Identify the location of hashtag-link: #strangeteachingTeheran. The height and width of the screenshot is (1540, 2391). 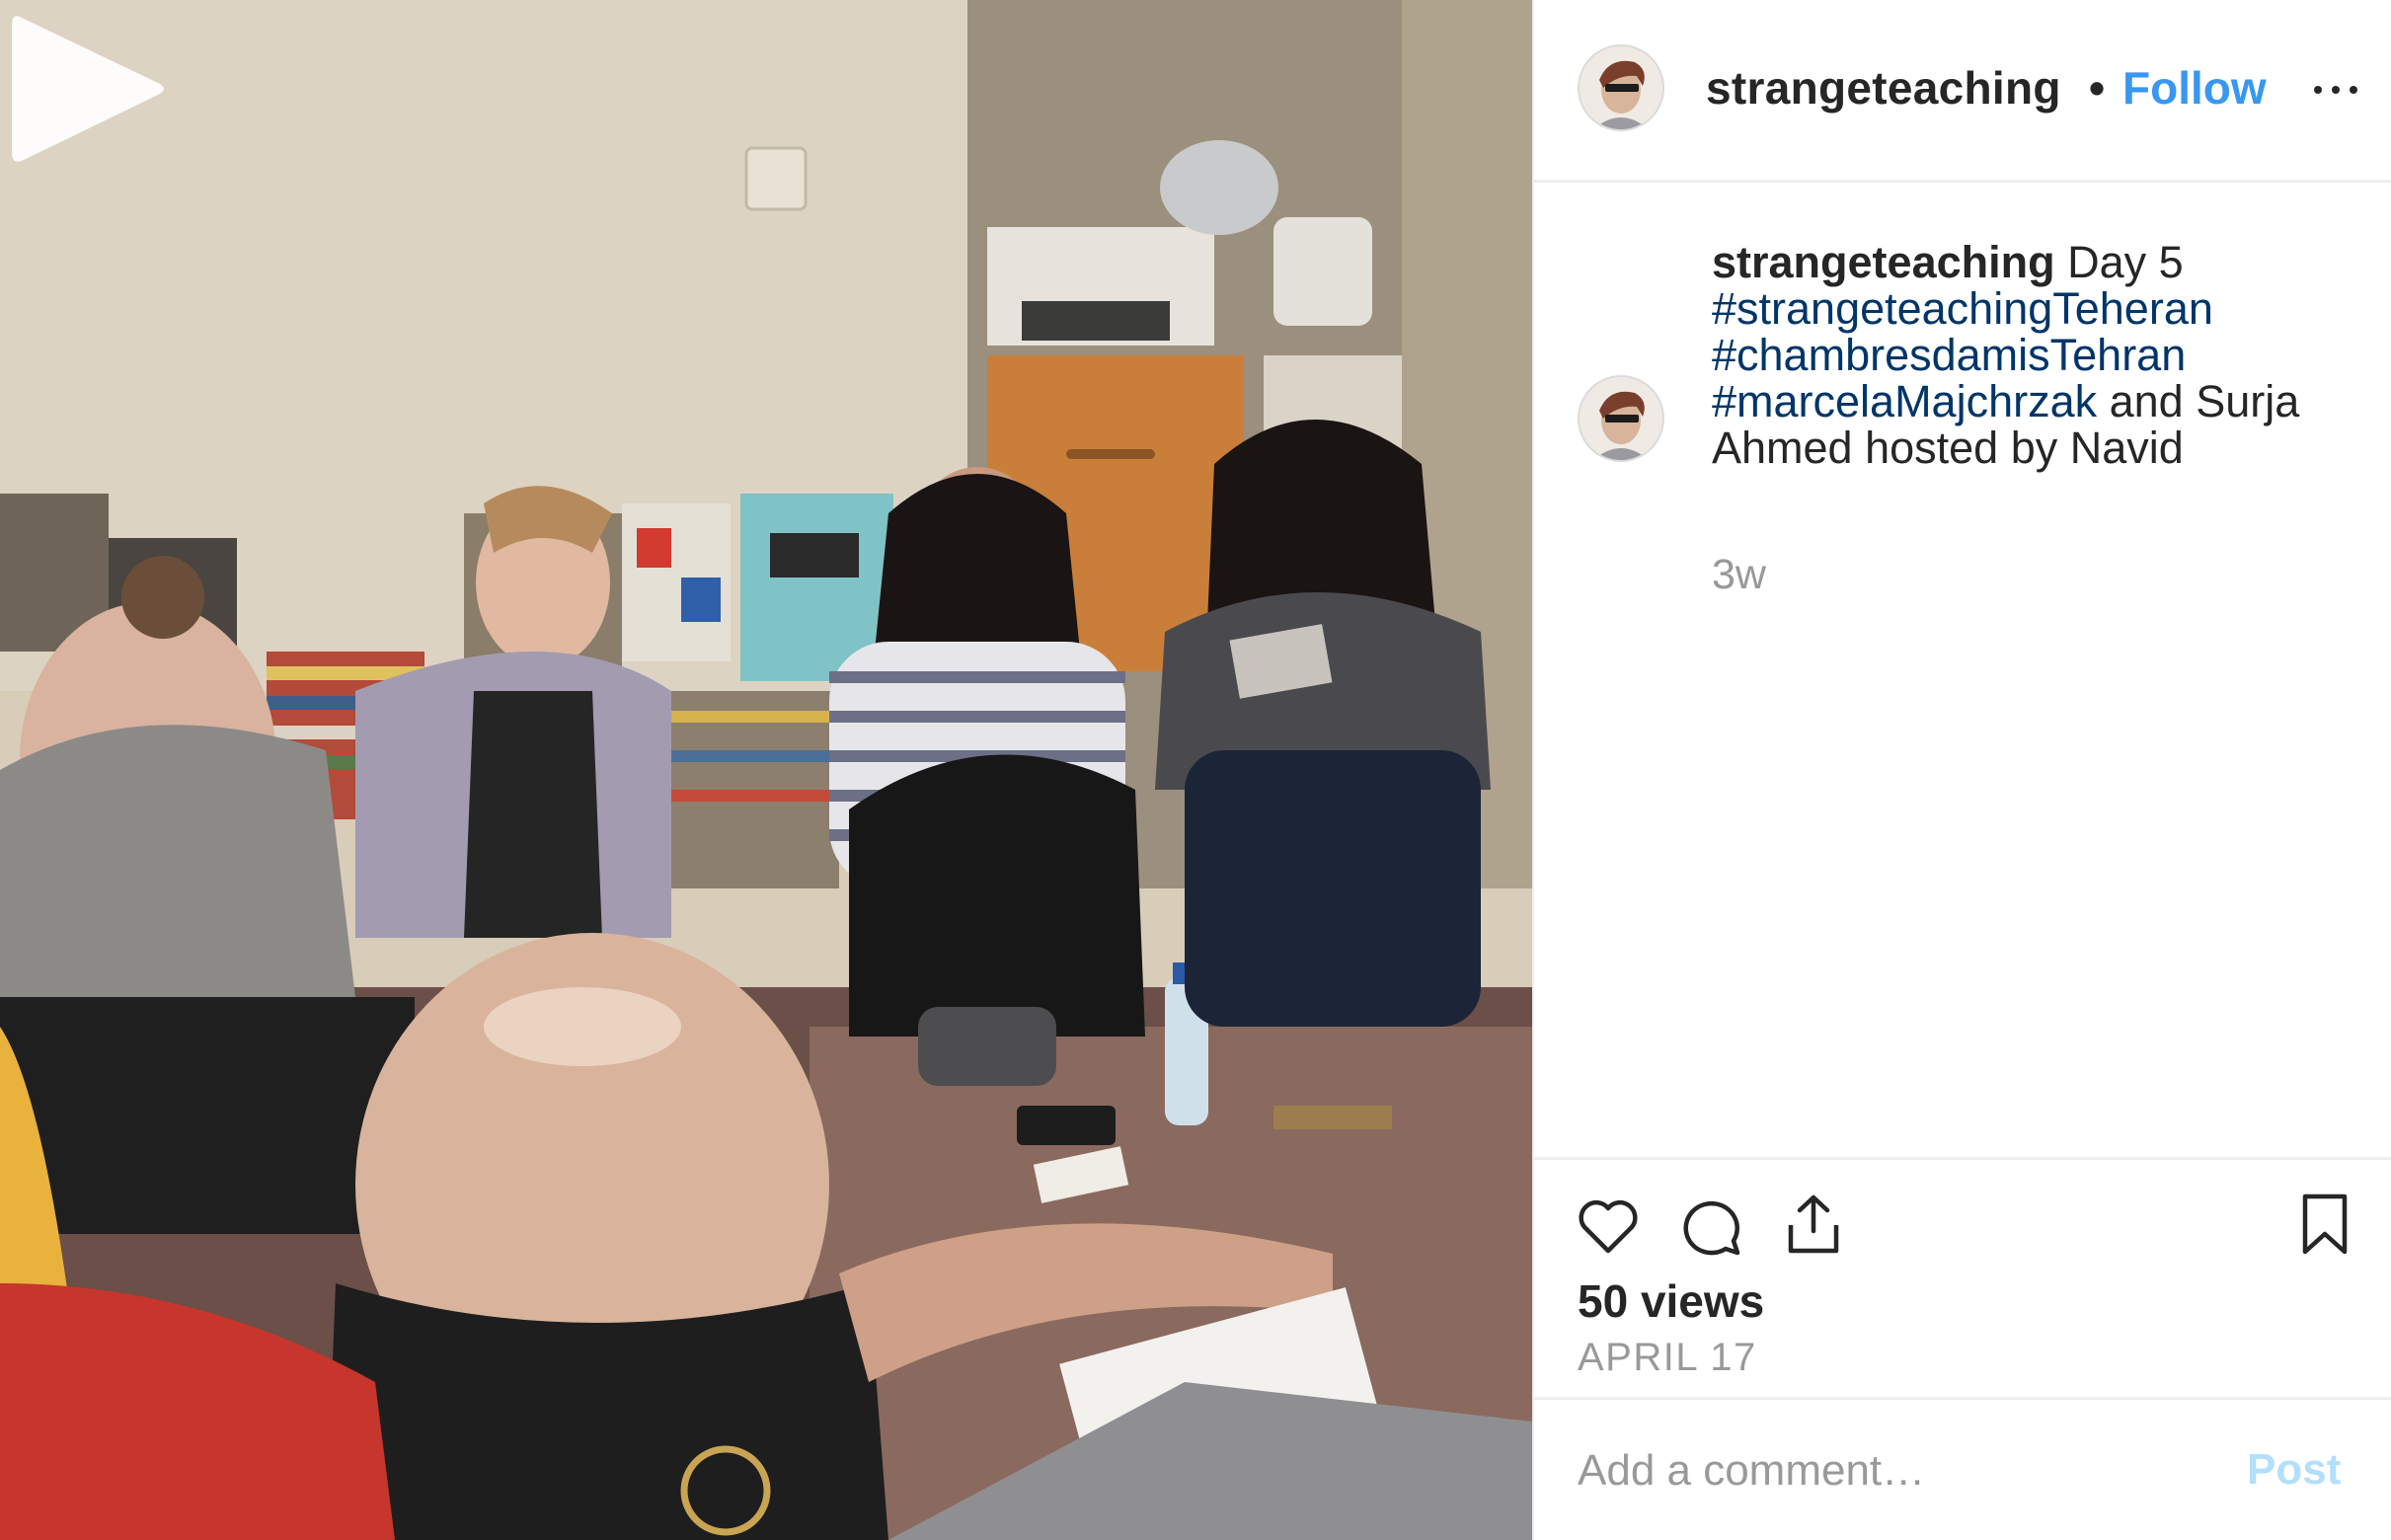
(1962, 308).